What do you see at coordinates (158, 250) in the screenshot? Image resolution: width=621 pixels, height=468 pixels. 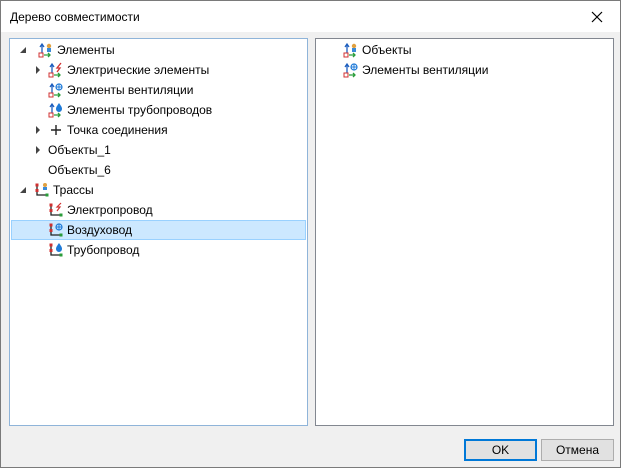 I see `tree-item-pipeline-route: Трубопровод` at bounding box center [158, 250].